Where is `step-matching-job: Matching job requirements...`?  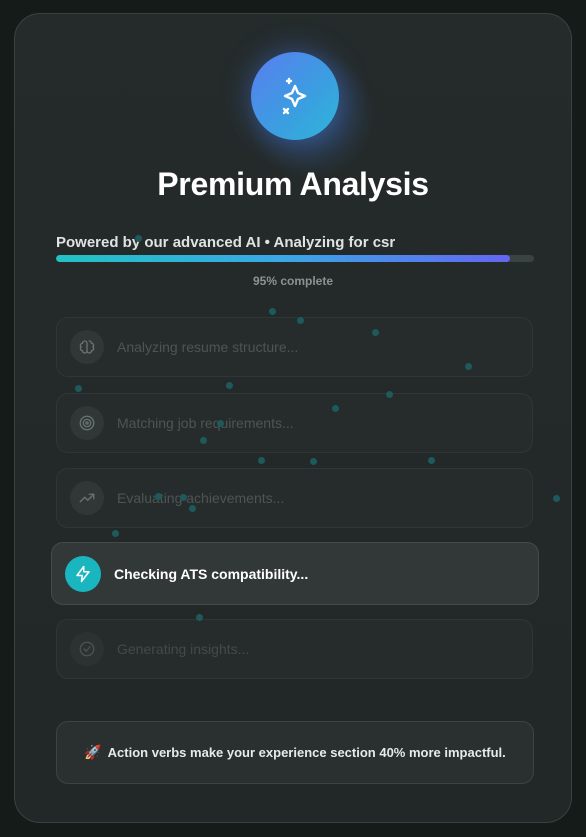 step-matching-job: Matching job requirements... is located at coordinates (294, 423).